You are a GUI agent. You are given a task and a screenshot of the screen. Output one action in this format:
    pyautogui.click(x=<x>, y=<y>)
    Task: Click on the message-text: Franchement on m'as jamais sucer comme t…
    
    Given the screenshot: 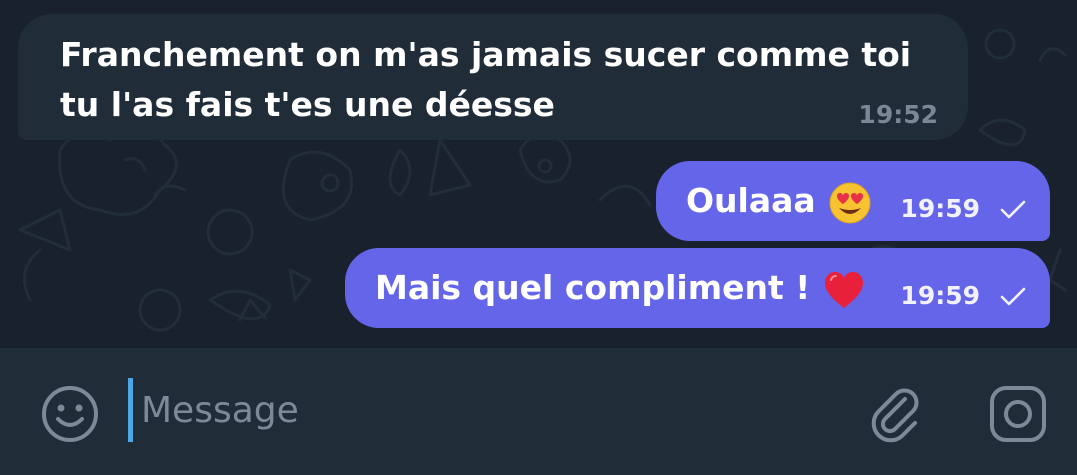 What is the action you would take?
    pyautogui.click(x=486, y=79)
    